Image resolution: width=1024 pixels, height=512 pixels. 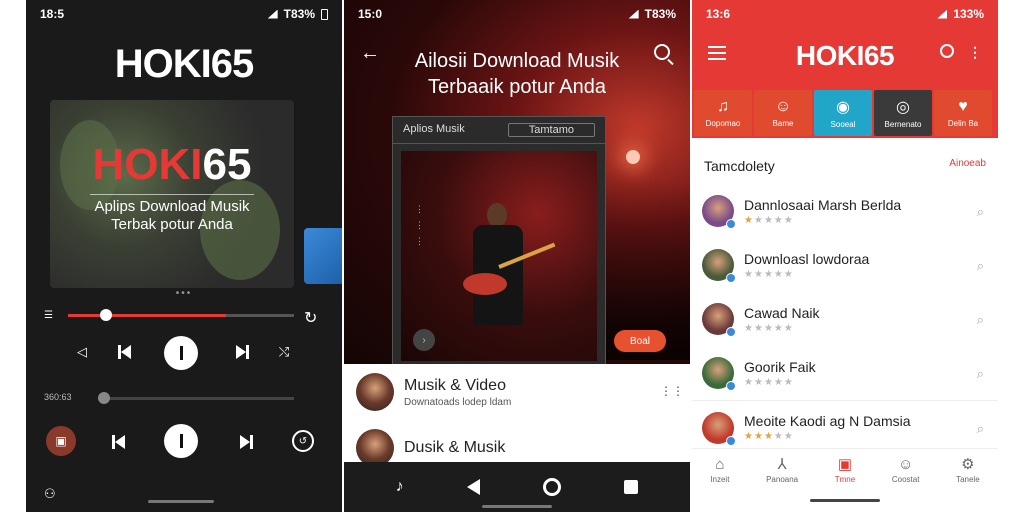 What do you see at coordinates (323, 256) in the screenshot?
I see `next-album-thumb` at bounding box center [323, 256].